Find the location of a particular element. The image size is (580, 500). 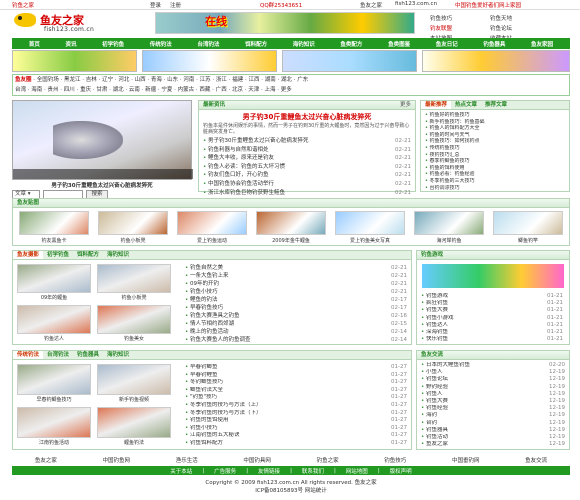

list-item: 冬钓鲫鱼技巧 01-27 is located at coordinates (296, 383).